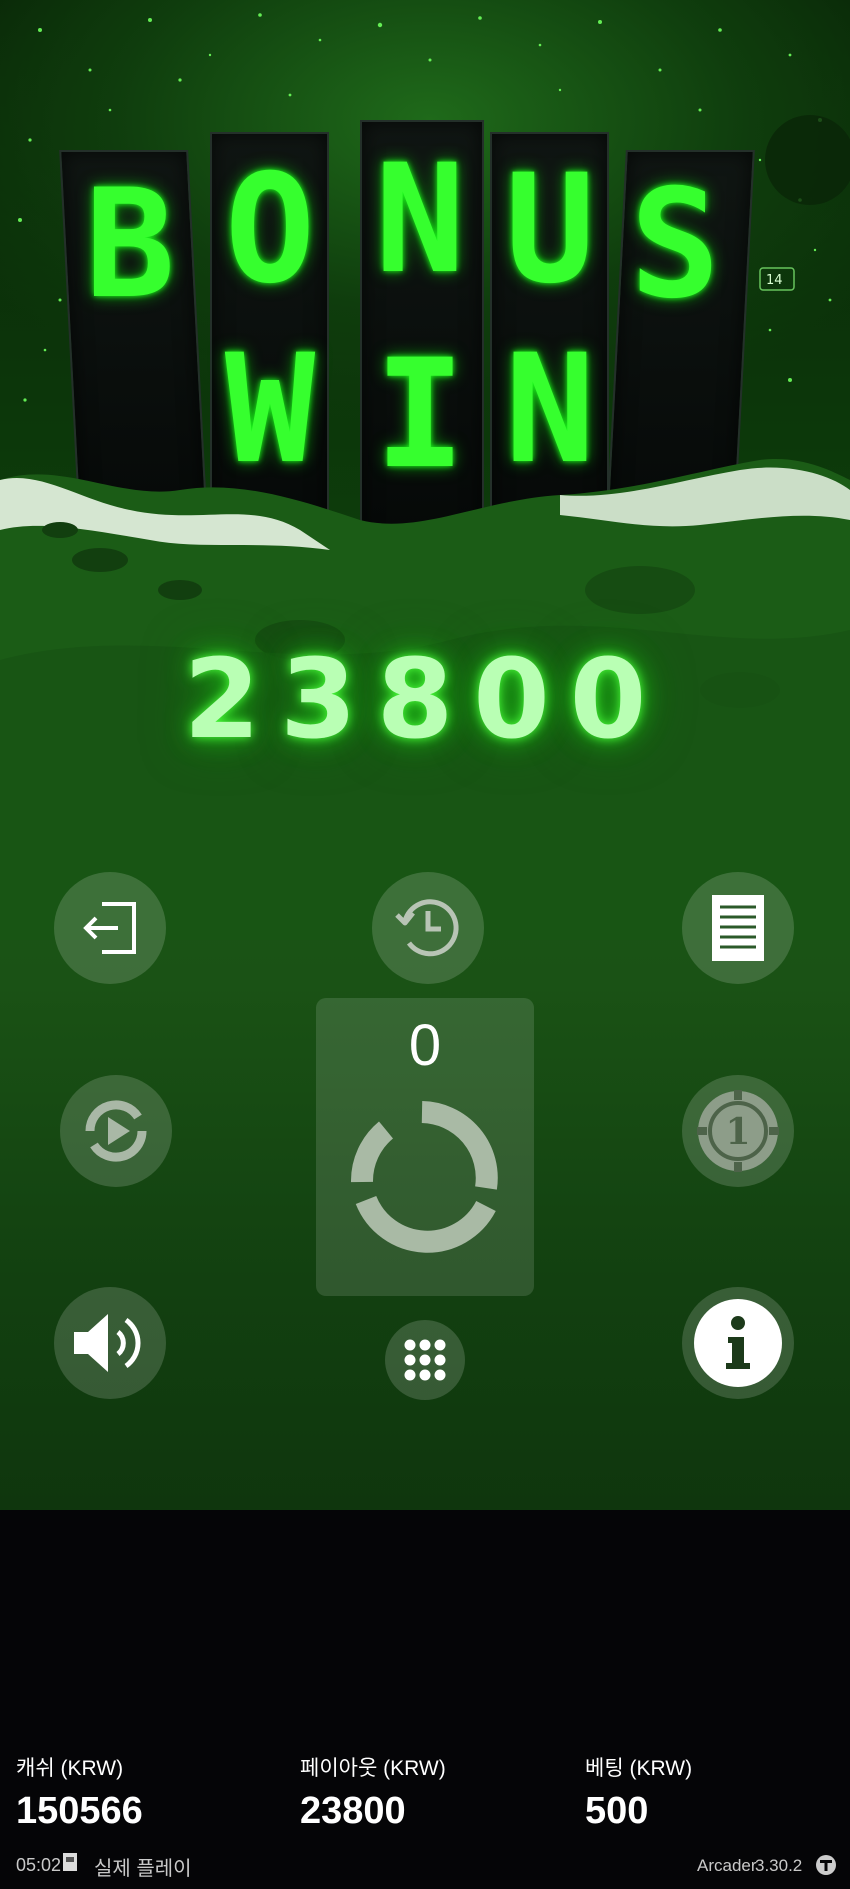 This screenshot has width=850, height=1889. I want to click on bonus-win-amount: 23800, so click(425, 699).